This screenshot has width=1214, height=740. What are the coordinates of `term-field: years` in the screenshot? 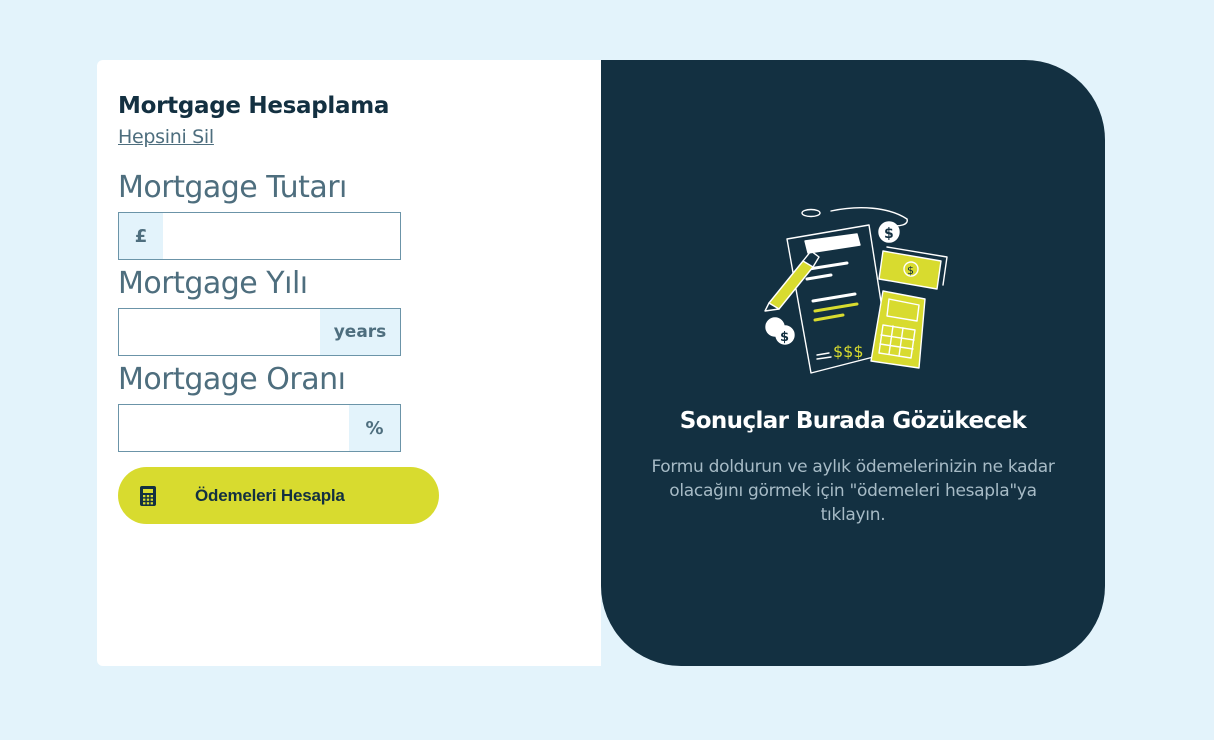 It's located at (259, 332).